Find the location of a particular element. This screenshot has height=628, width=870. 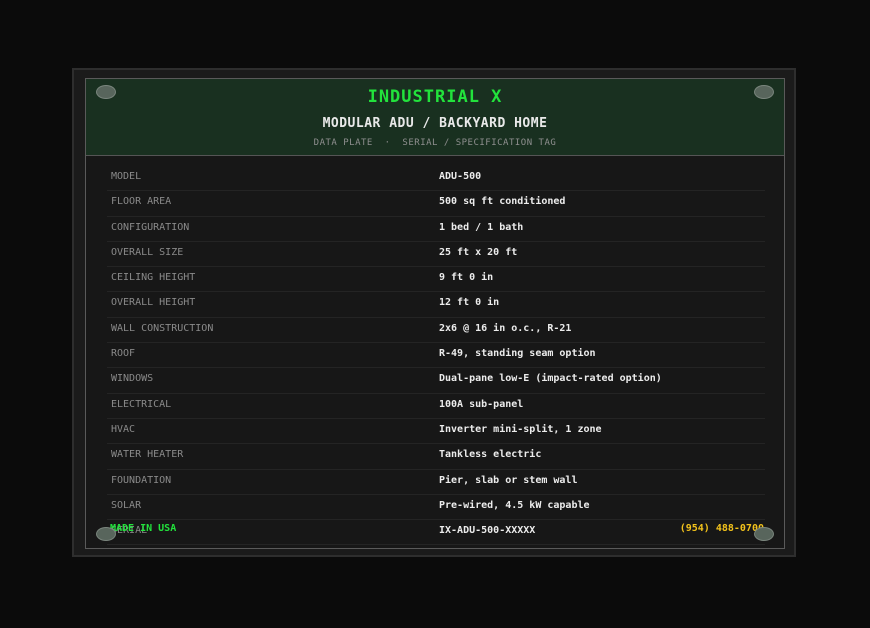

spec-row: OVERALL HEIGHT 12 ft 0 in is located at coordinates (436, 305).